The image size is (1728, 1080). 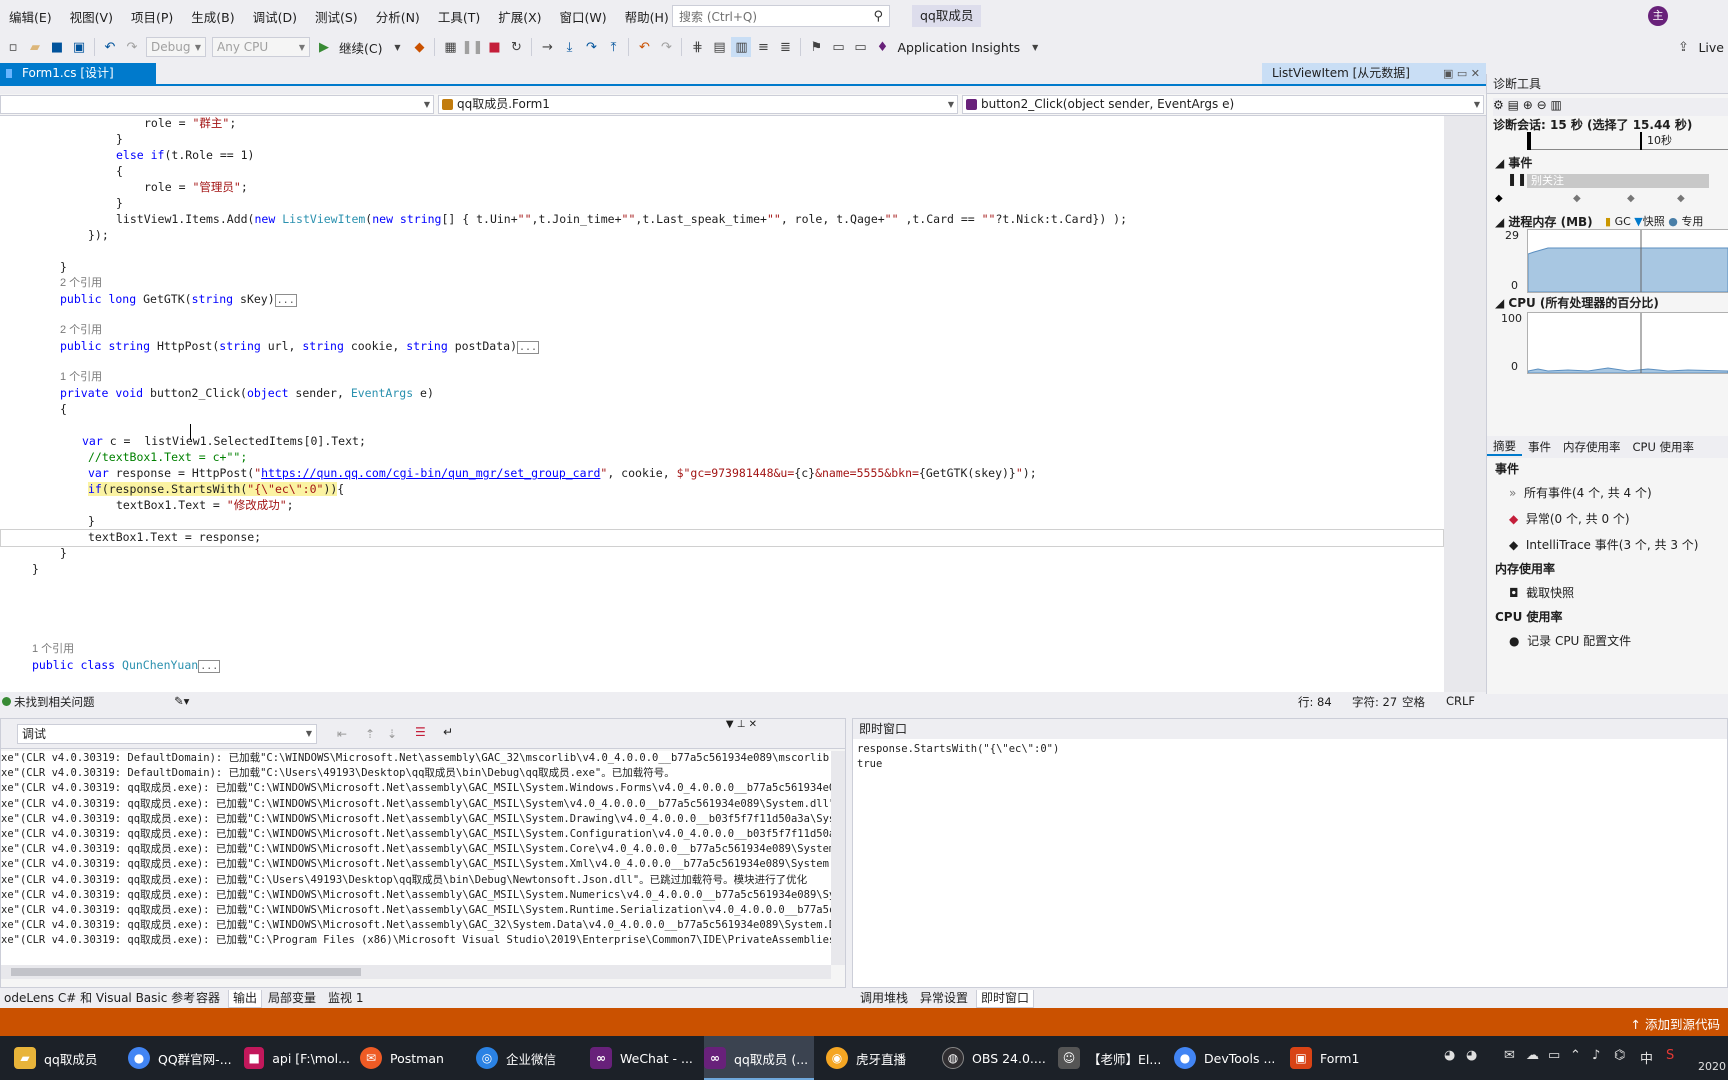 I want to click on continue-button: 继续(C), so click(x=360, y=47).